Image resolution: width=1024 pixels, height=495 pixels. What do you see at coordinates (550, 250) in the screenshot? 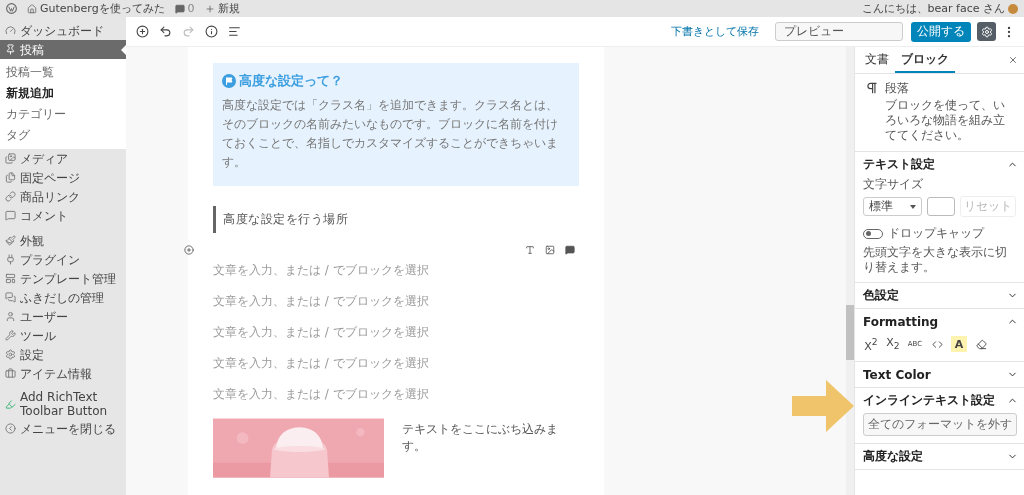
I see `image-icon` at bounding box center [550, 250].